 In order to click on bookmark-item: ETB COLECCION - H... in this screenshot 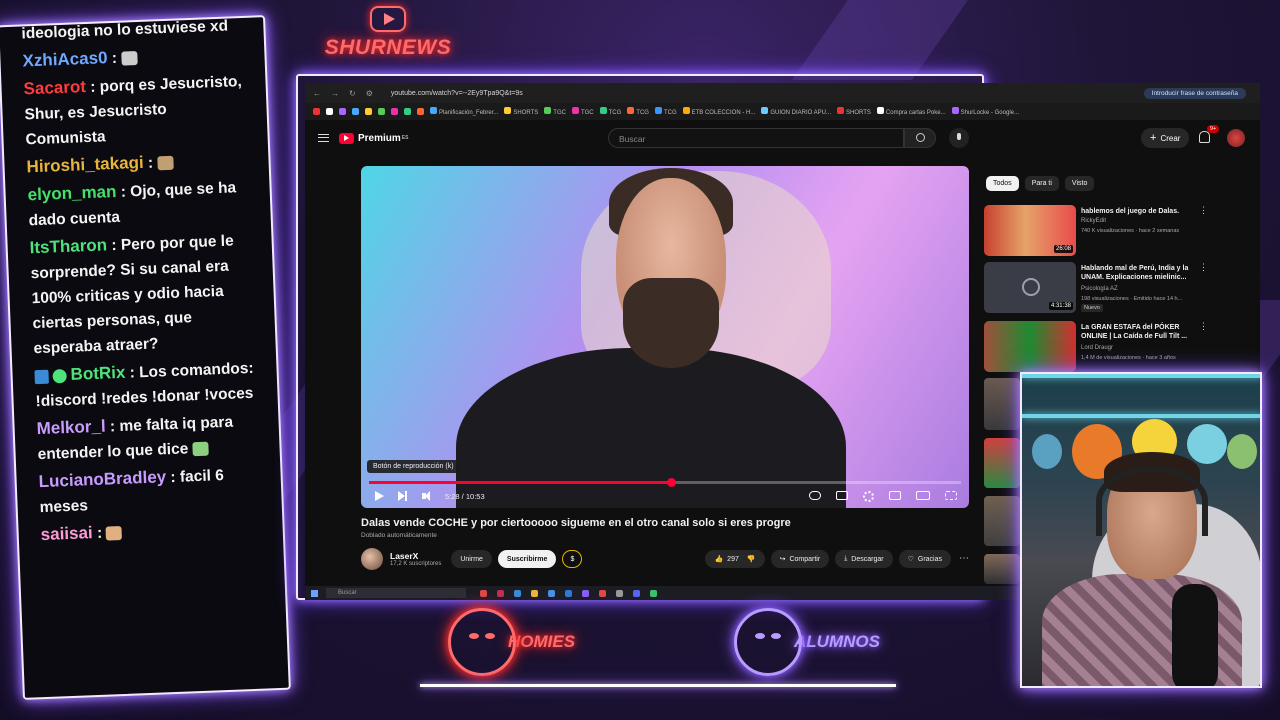, I will do `click(718, 111)`.